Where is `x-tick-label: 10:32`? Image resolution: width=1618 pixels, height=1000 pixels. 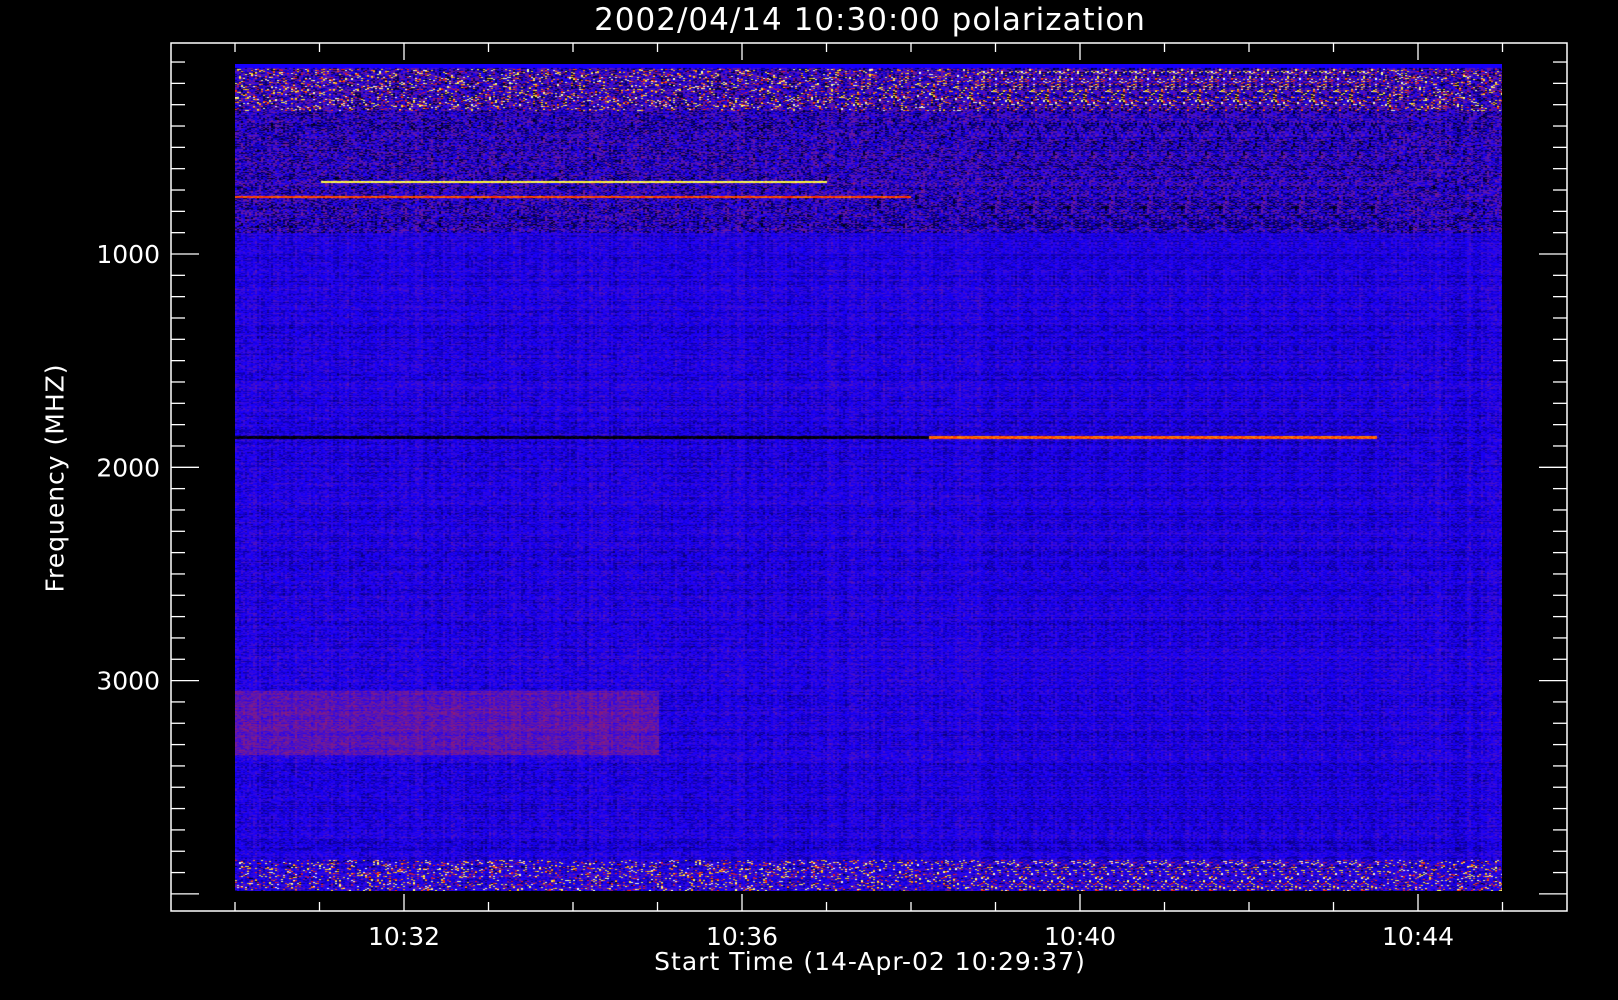
x-tick-label: 10:32 is located at coordinates (404, 936).